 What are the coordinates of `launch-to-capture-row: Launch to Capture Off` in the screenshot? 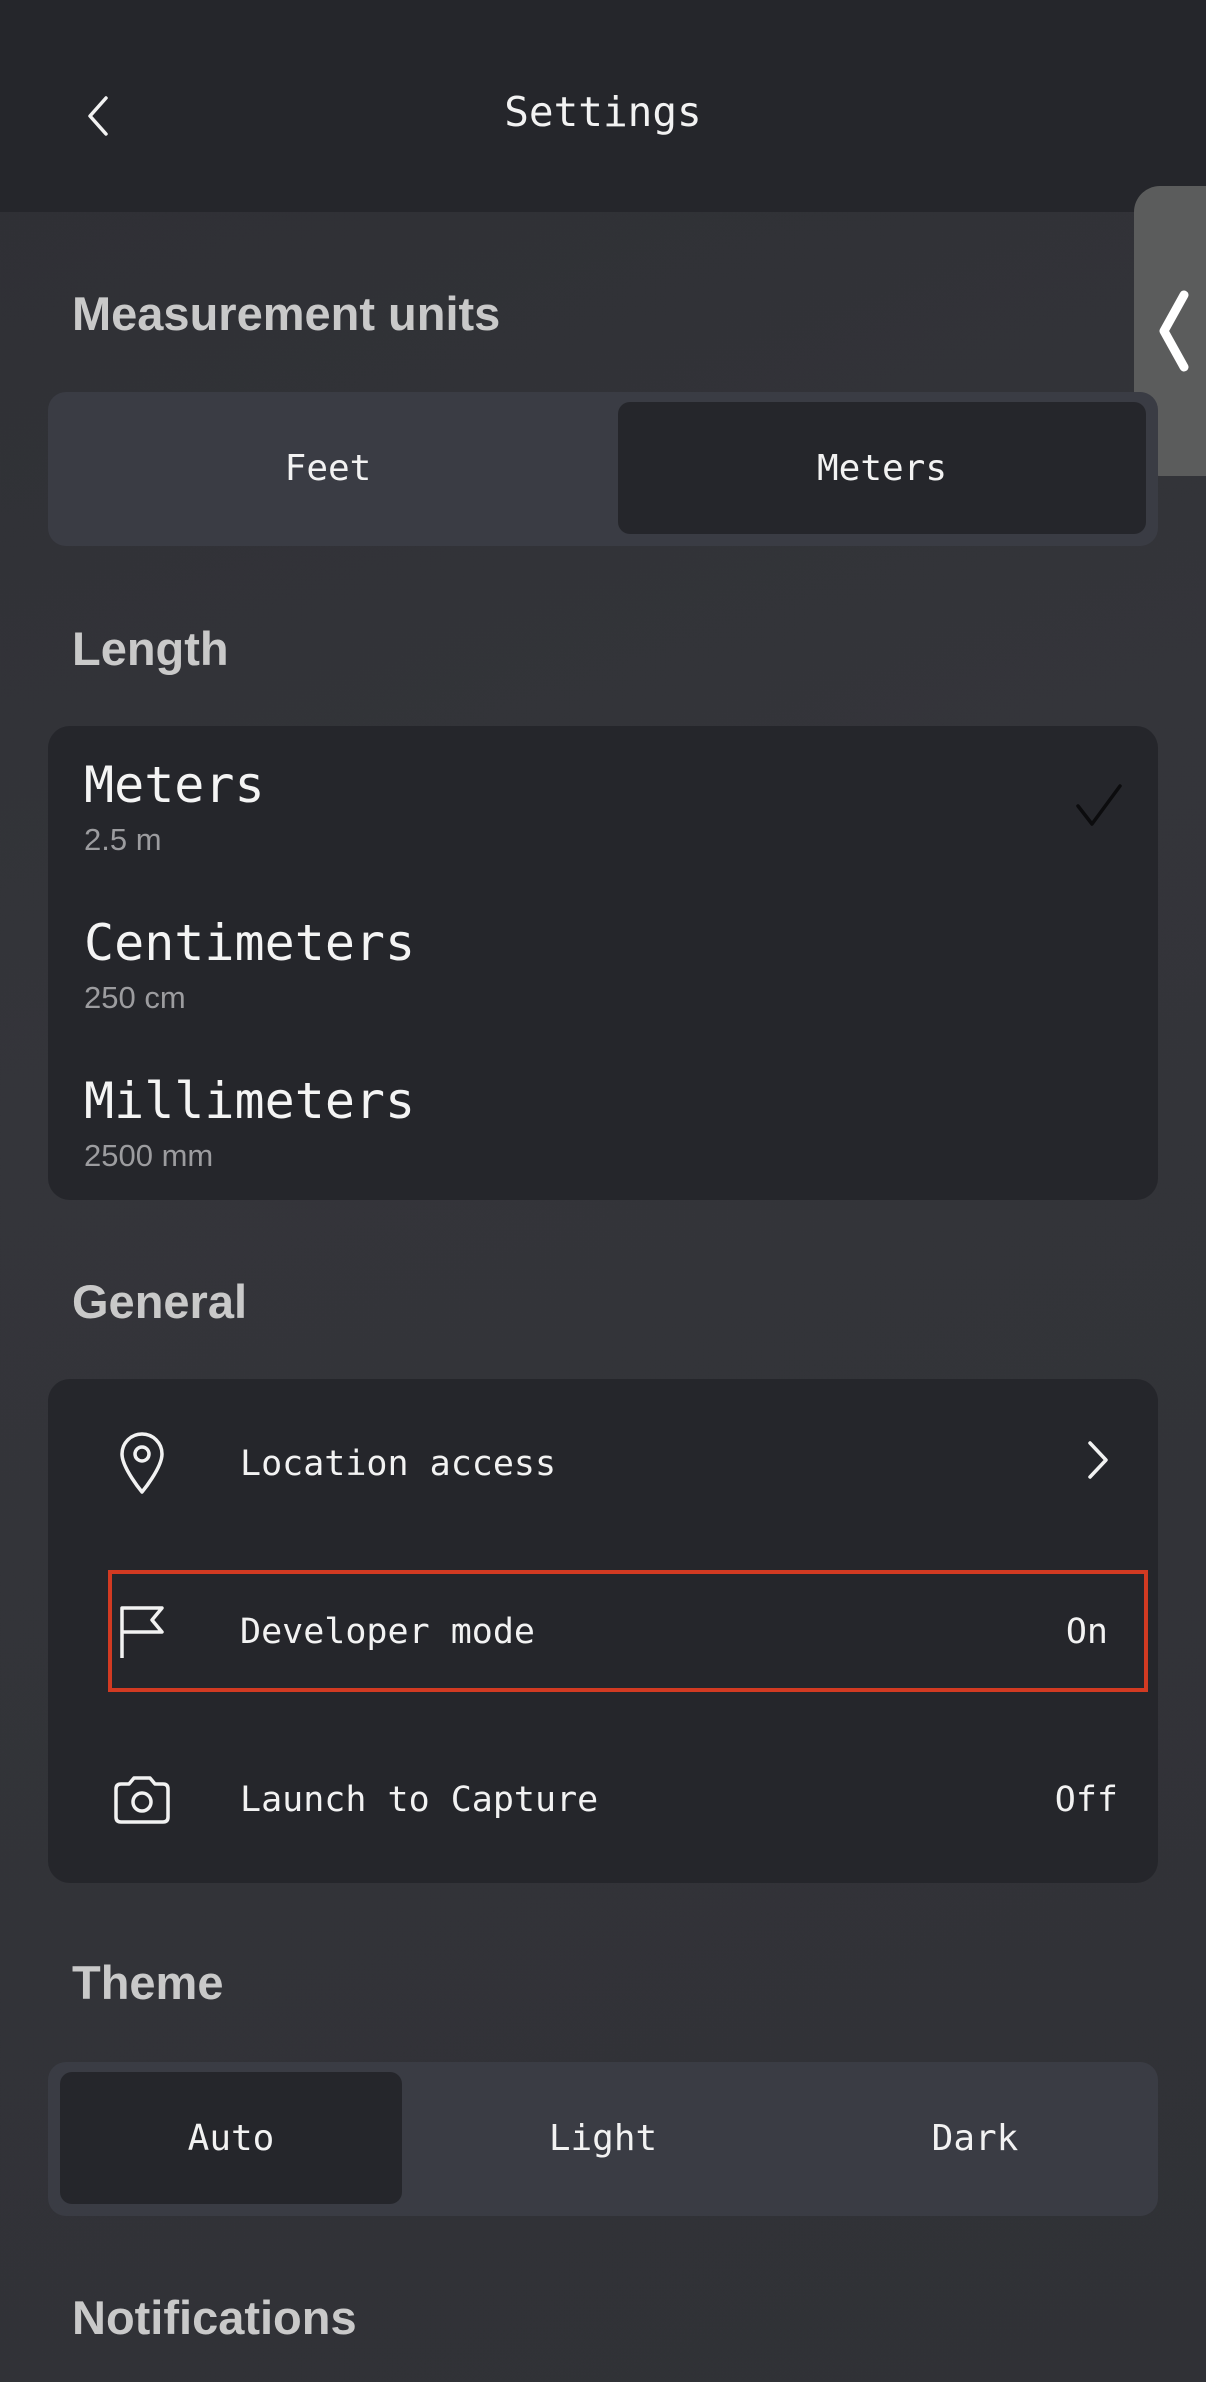 It's located at (626, 1800).